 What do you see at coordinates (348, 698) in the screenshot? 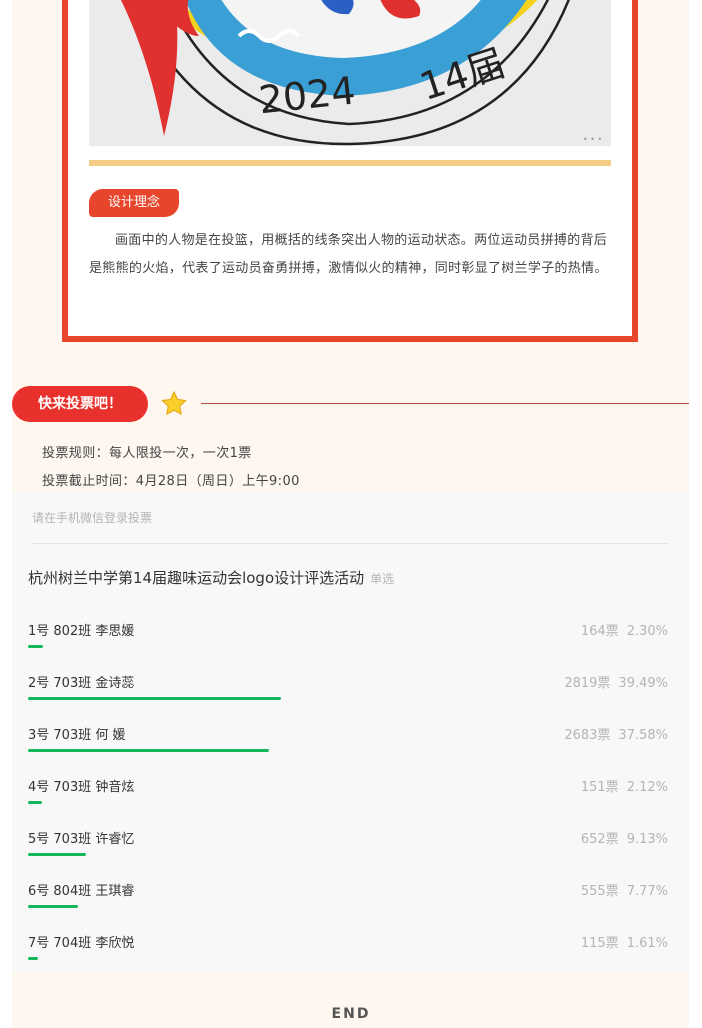
I see `poll-option: 2号 703班 金诗蕊 2819票 39.49%` at bounding box center [348, 698].